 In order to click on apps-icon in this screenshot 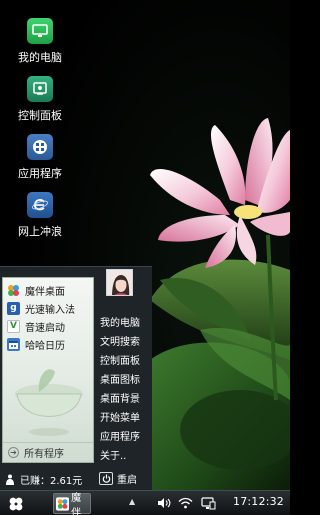, I will do `click(40, 147)`.